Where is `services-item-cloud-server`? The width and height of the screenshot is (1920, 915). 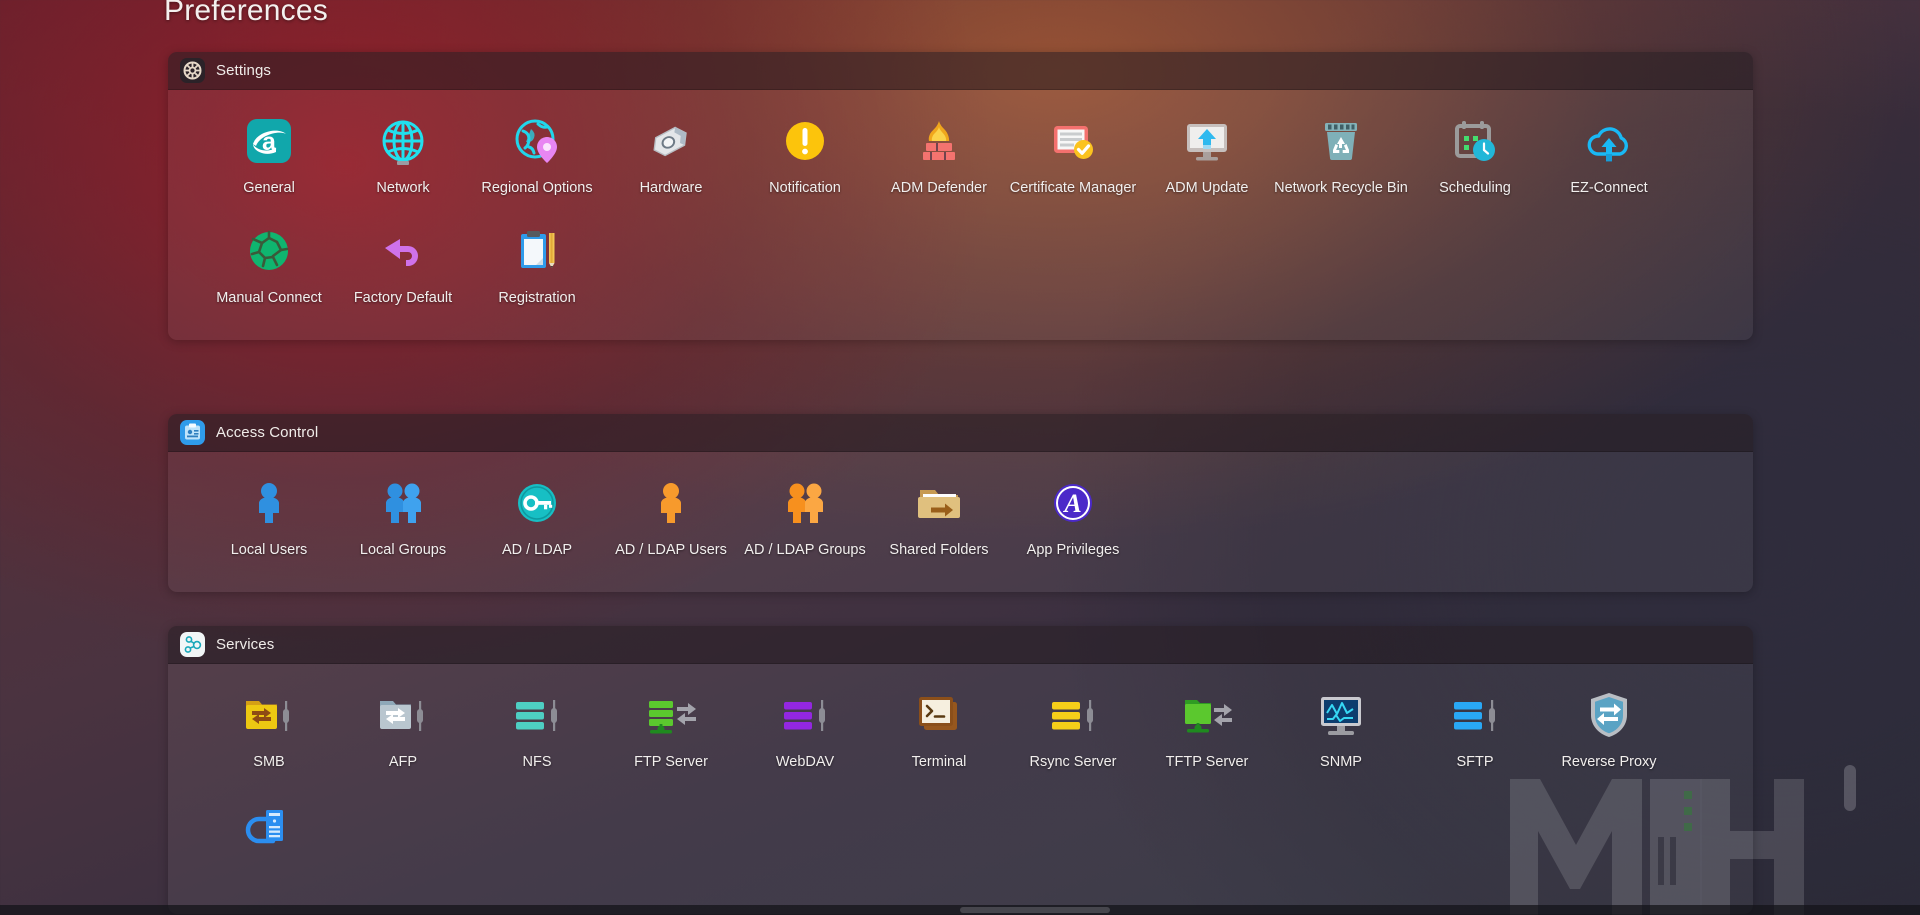 services-item-cloud-server is located at coordinates (269, 845).